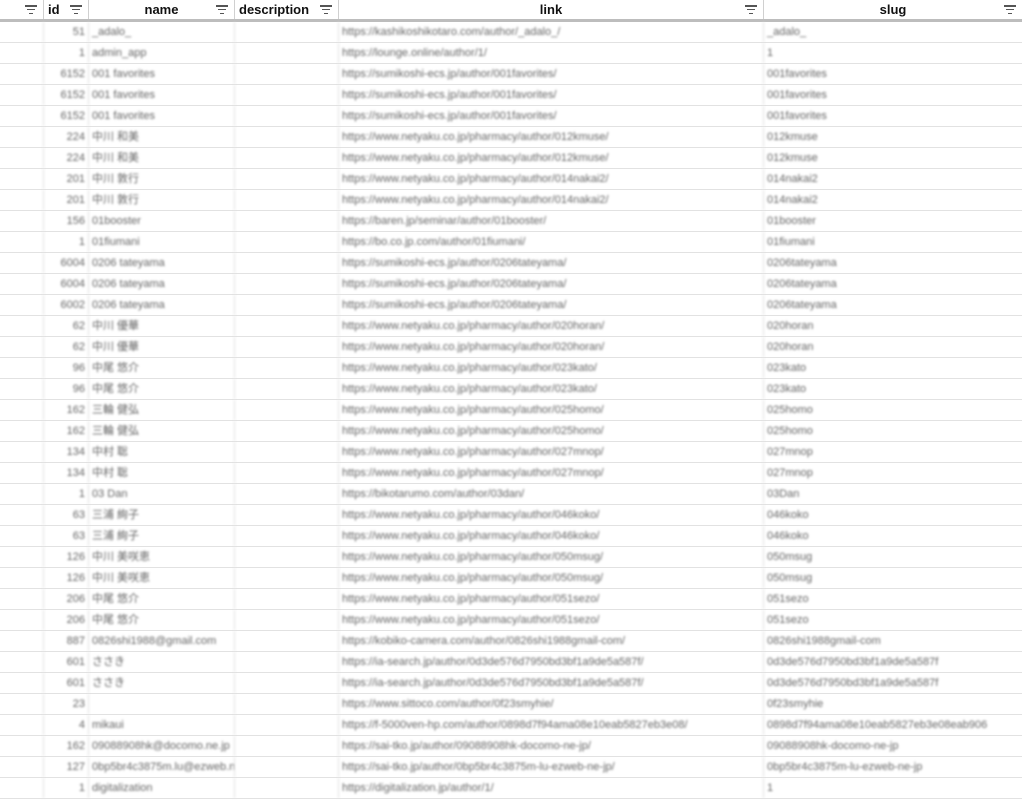 The width and height of the screenshot is (1022, 805). Describe the element at coordinates (66, 158) in the screenshot. I see `id-cell: 224` at that location.